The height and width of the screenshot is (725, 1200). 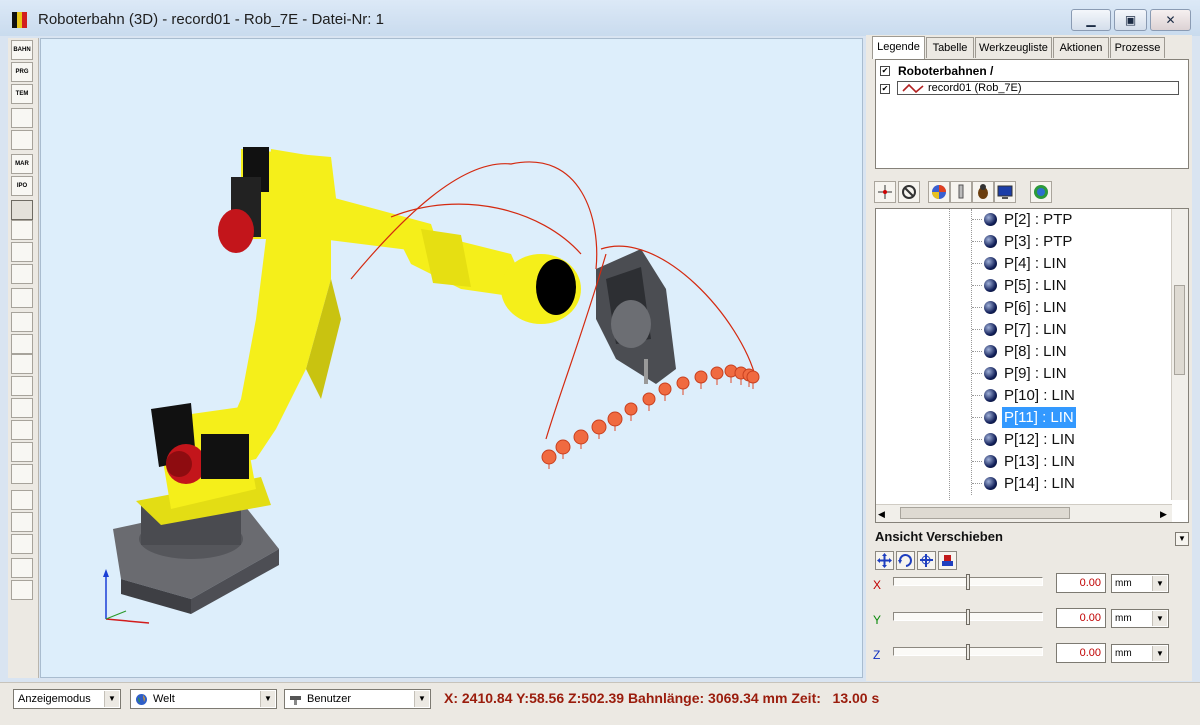 I want to click on network-button, so click(x=1041, y=192).